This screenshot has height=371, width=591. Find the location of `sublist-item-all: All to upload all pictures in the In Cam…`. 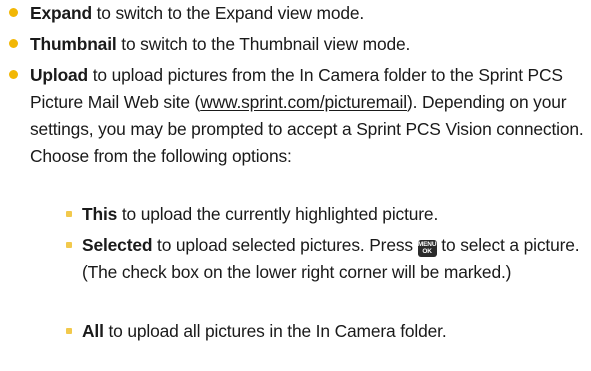

sublist-item-all: All to upload all pictures in the In Cam… is located at coordinates (324, 331).